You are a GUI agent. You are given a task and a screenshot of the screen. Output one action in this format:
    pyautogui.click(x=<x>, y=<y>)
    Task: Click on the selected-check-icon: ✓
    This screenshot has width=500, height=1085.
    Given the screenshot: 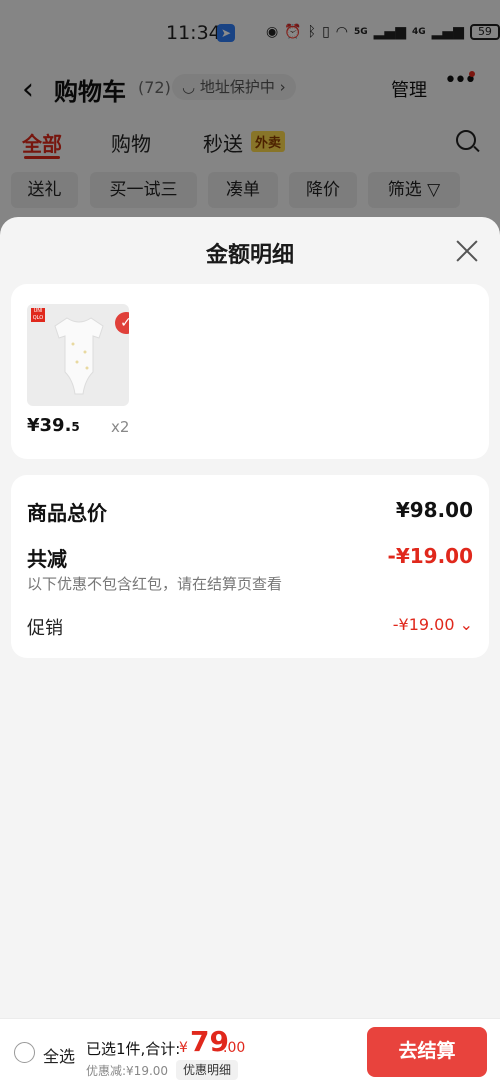 What is the action you would take?
    pyautogui.click(x=122, y=323)
    